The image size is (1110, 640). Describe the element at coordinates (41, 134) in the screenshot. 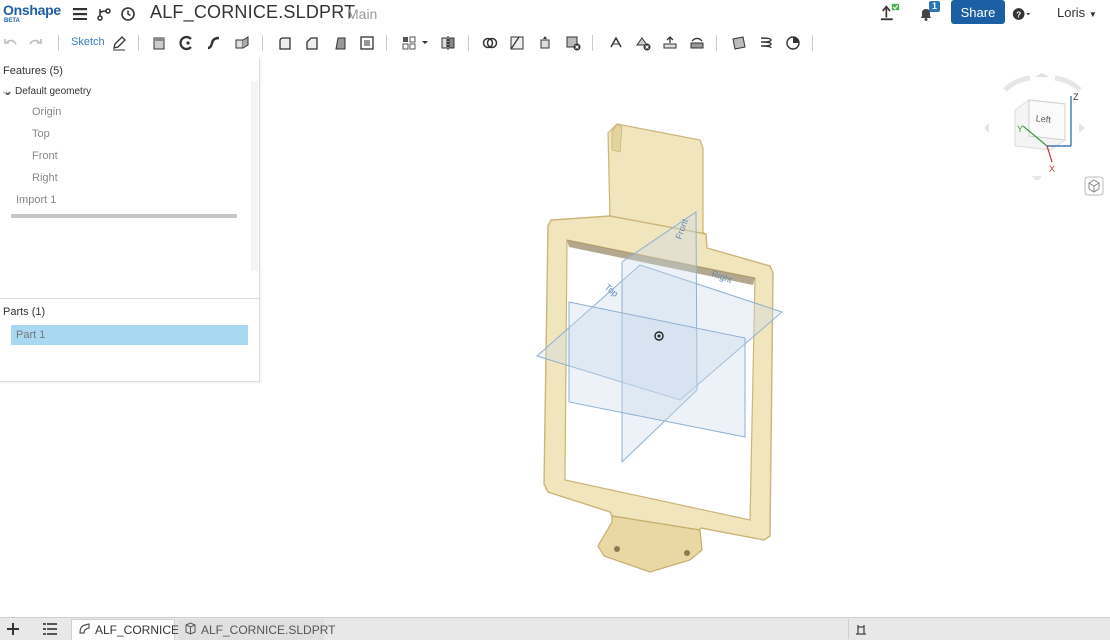

I see `feature-top-plane: Top` at that location.